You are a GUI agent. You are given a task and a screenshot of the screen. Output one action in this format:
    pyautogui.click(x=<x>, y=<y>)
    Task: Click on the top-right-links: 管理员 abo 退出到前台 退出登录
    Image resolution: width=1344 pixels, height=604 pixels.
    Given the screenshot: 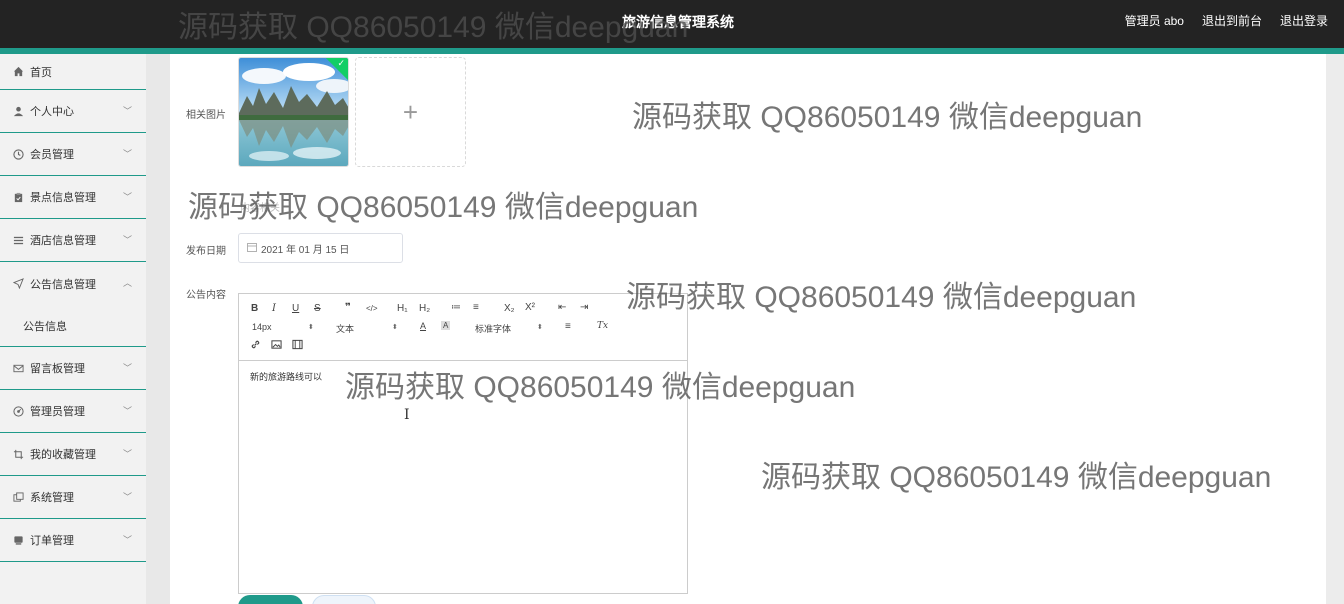 What is the action you would take?
    pyautogui.click(x=1226, y=20)
    